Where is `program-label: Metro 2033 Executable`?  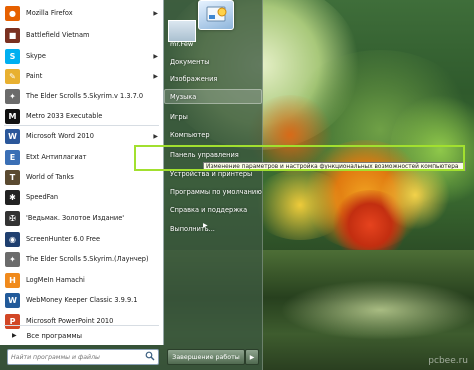 program-label: Metro 2033 Executable is located at coordinates (64, 116).